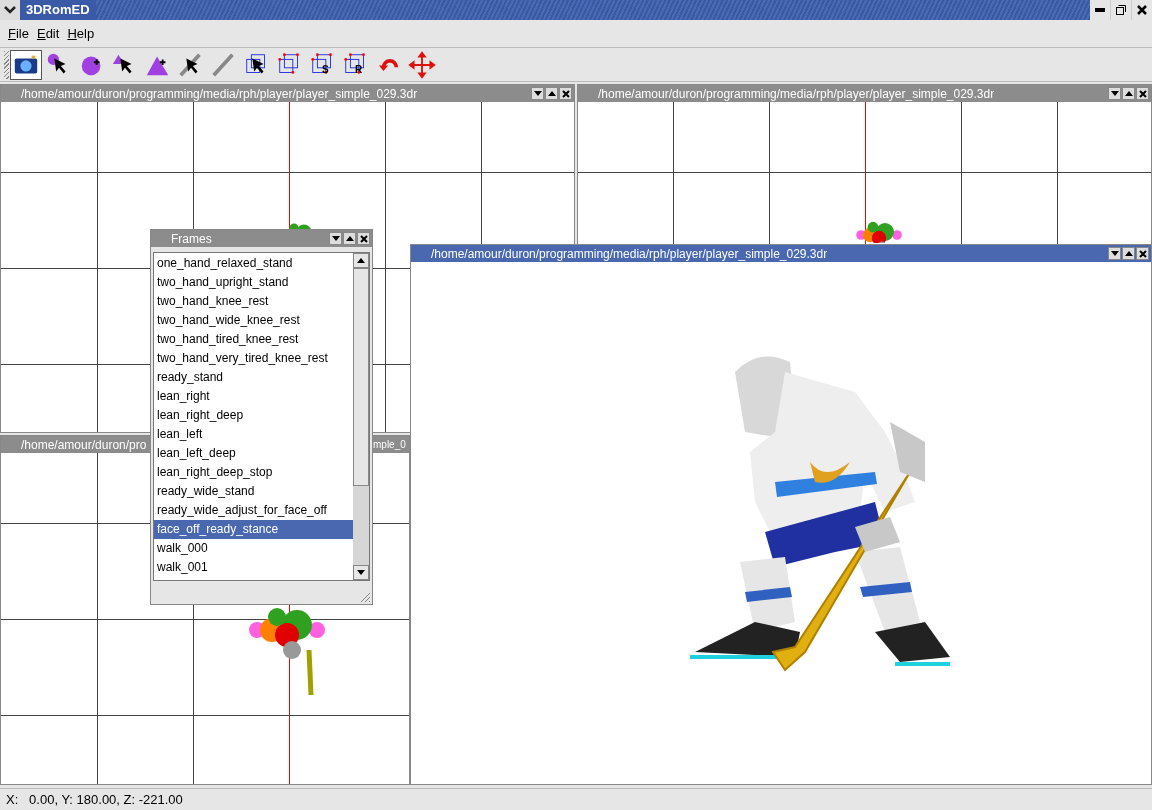 Image resolution: width=1152 pixels, height=810 pixels. I want to click on frame-list-item: walk_001, so click(253, 567).